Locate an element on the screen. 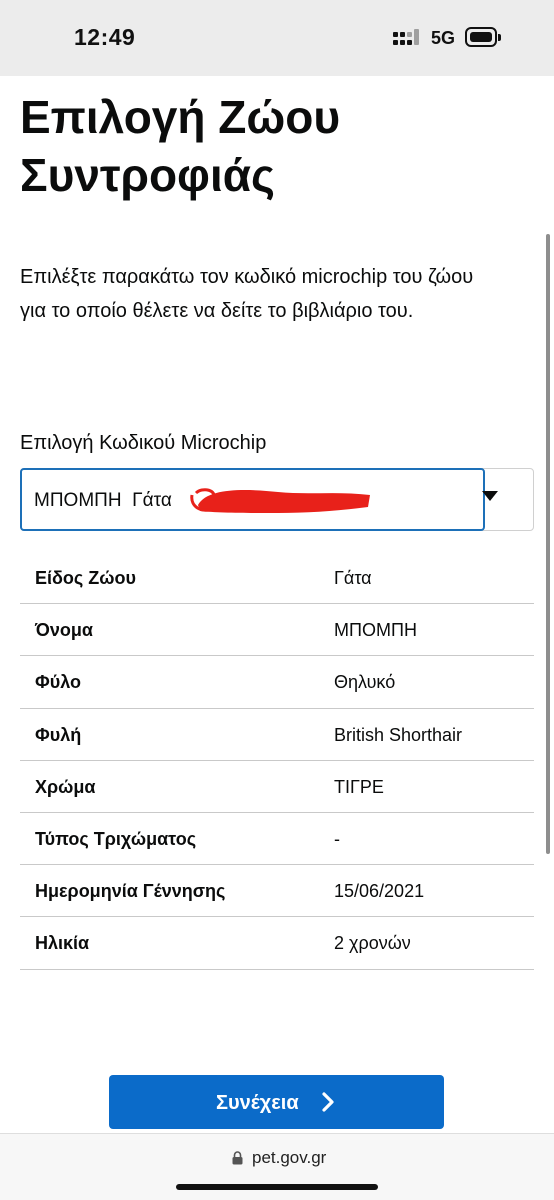 This screenshot has height=1200, width=554. row-value: Θηλυκό is located at coordinates (365, 682).